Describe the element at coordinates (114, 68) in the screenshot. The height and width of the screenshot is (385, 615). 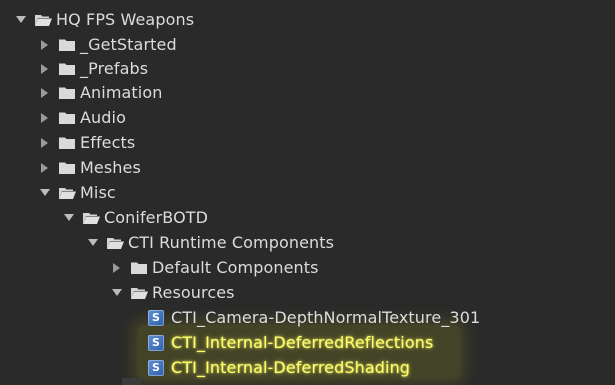
I see `tree-label: _Prefabs` at that location.